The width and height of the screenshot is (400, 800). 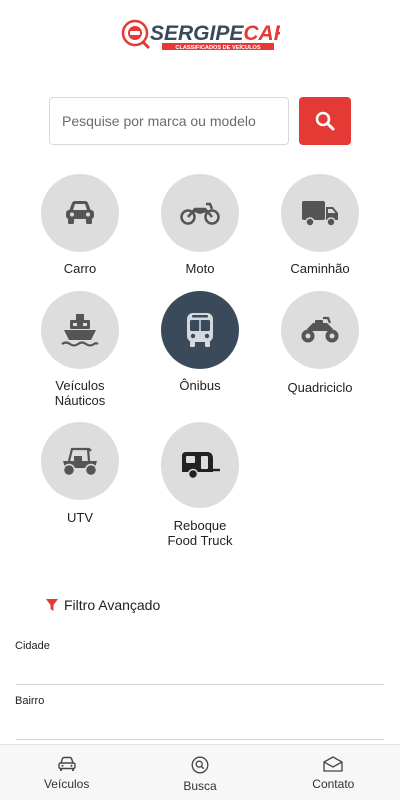 I want to click on category-label: Moto, so click(x=200, y=268).